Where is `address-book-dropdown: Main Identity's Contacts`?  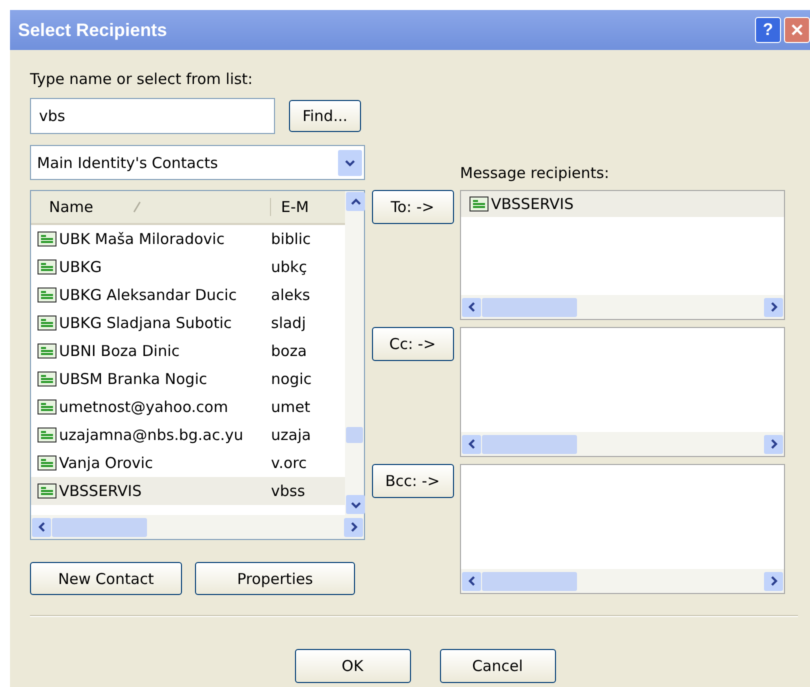
address-book-dropdown: Main Identity's Contacts is located at coordinates (197, 162).